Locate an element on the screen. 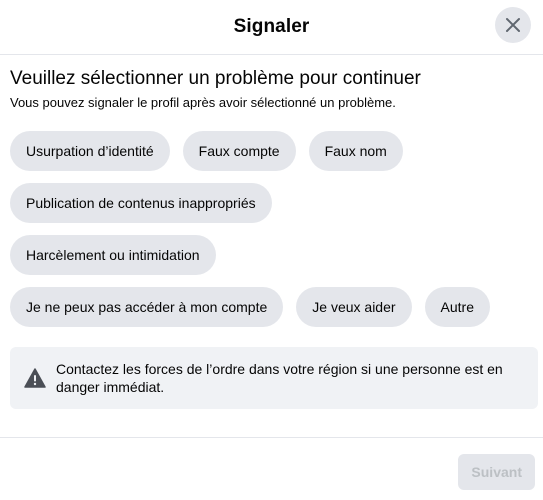  option-harassment: Harcèlement ou intimidation is located at coordinates (113, 255).